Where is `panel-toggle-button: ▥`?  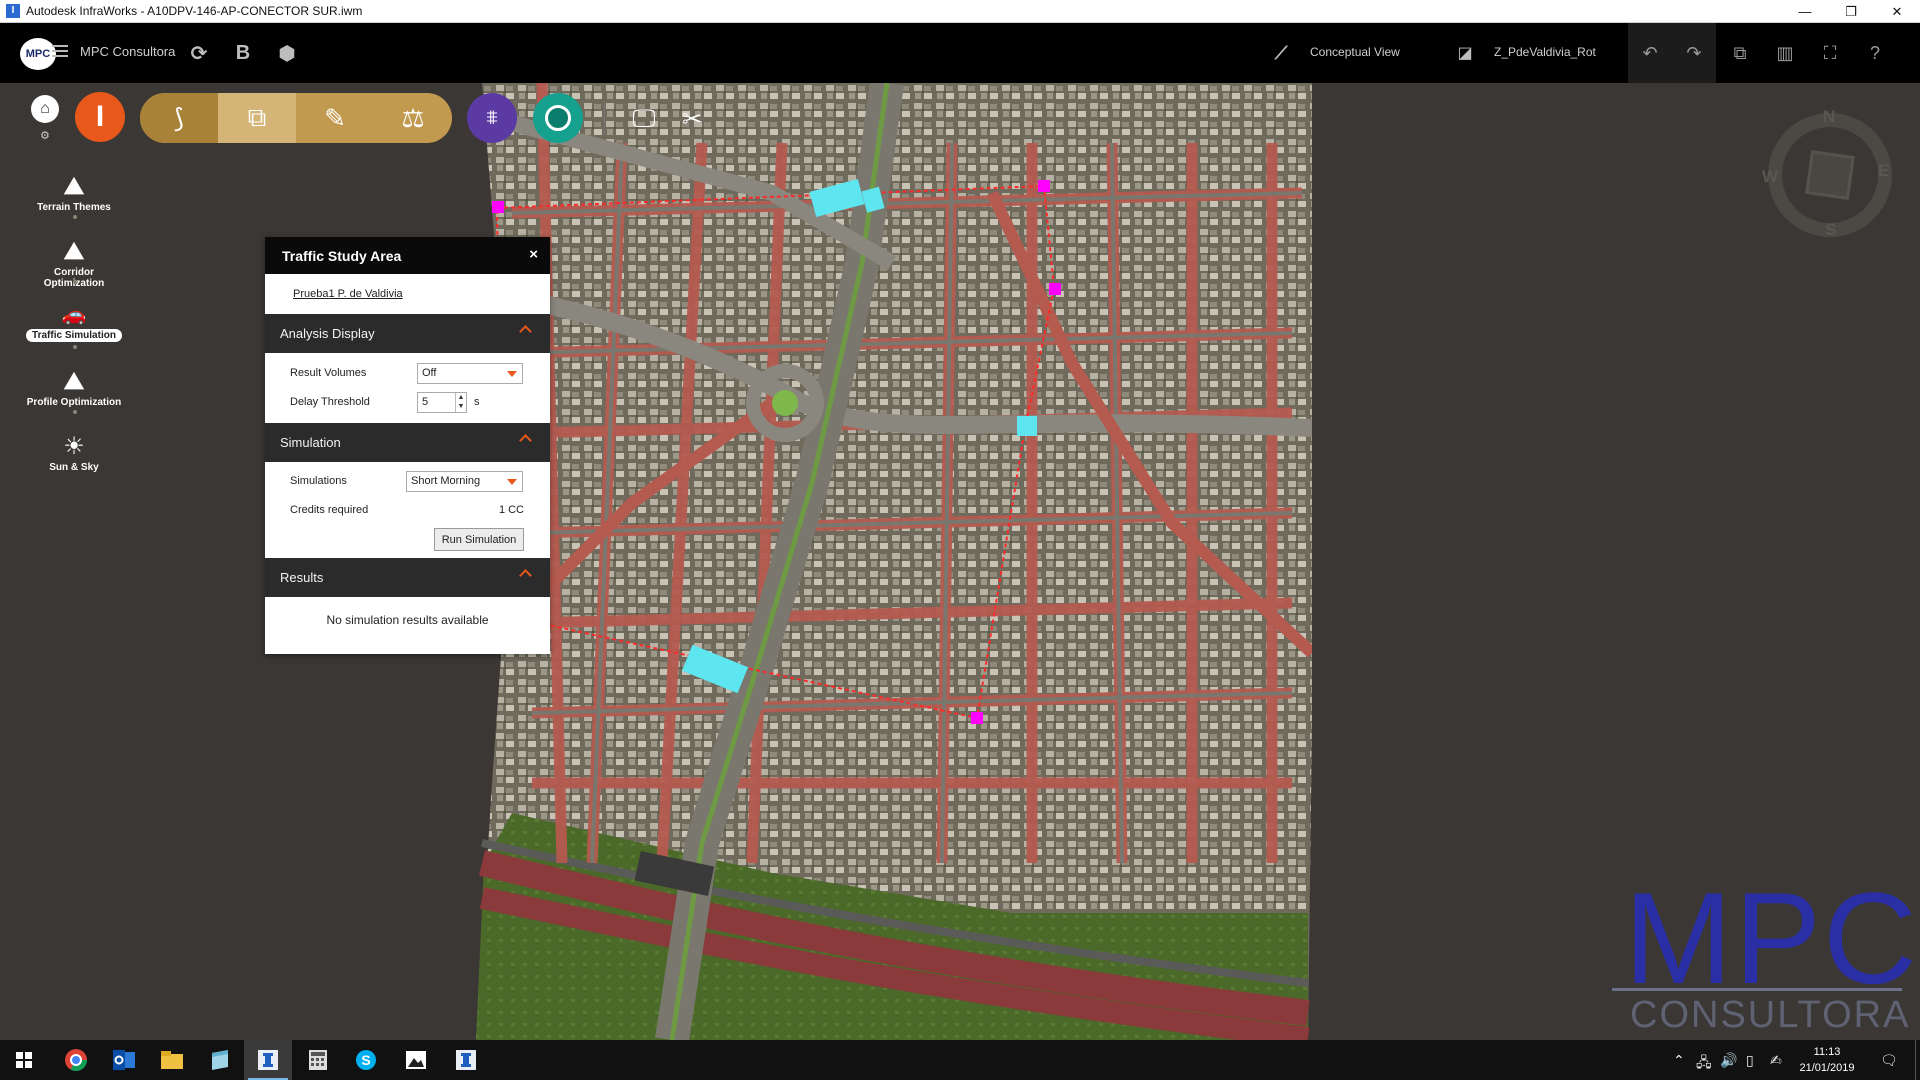
panel-toggle-button: ▥ is located at coordinates (1785, 53).